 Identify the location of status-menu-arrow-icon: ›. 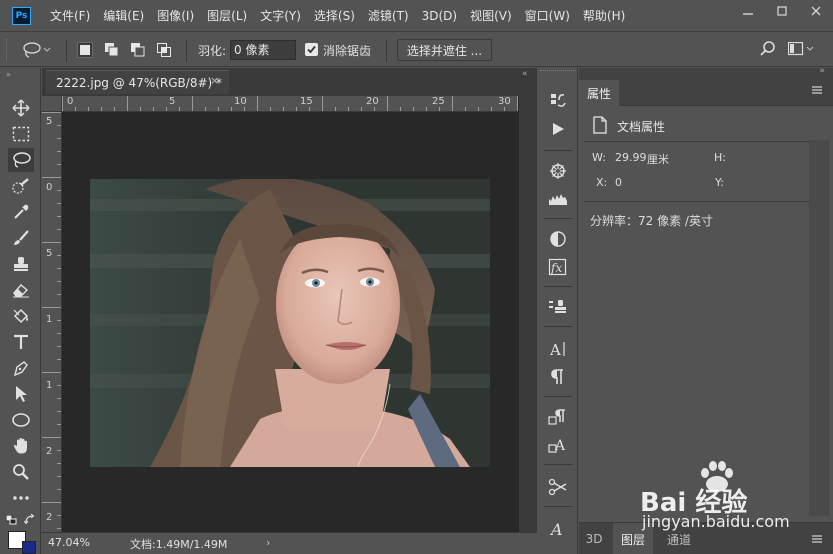
(268, 542).